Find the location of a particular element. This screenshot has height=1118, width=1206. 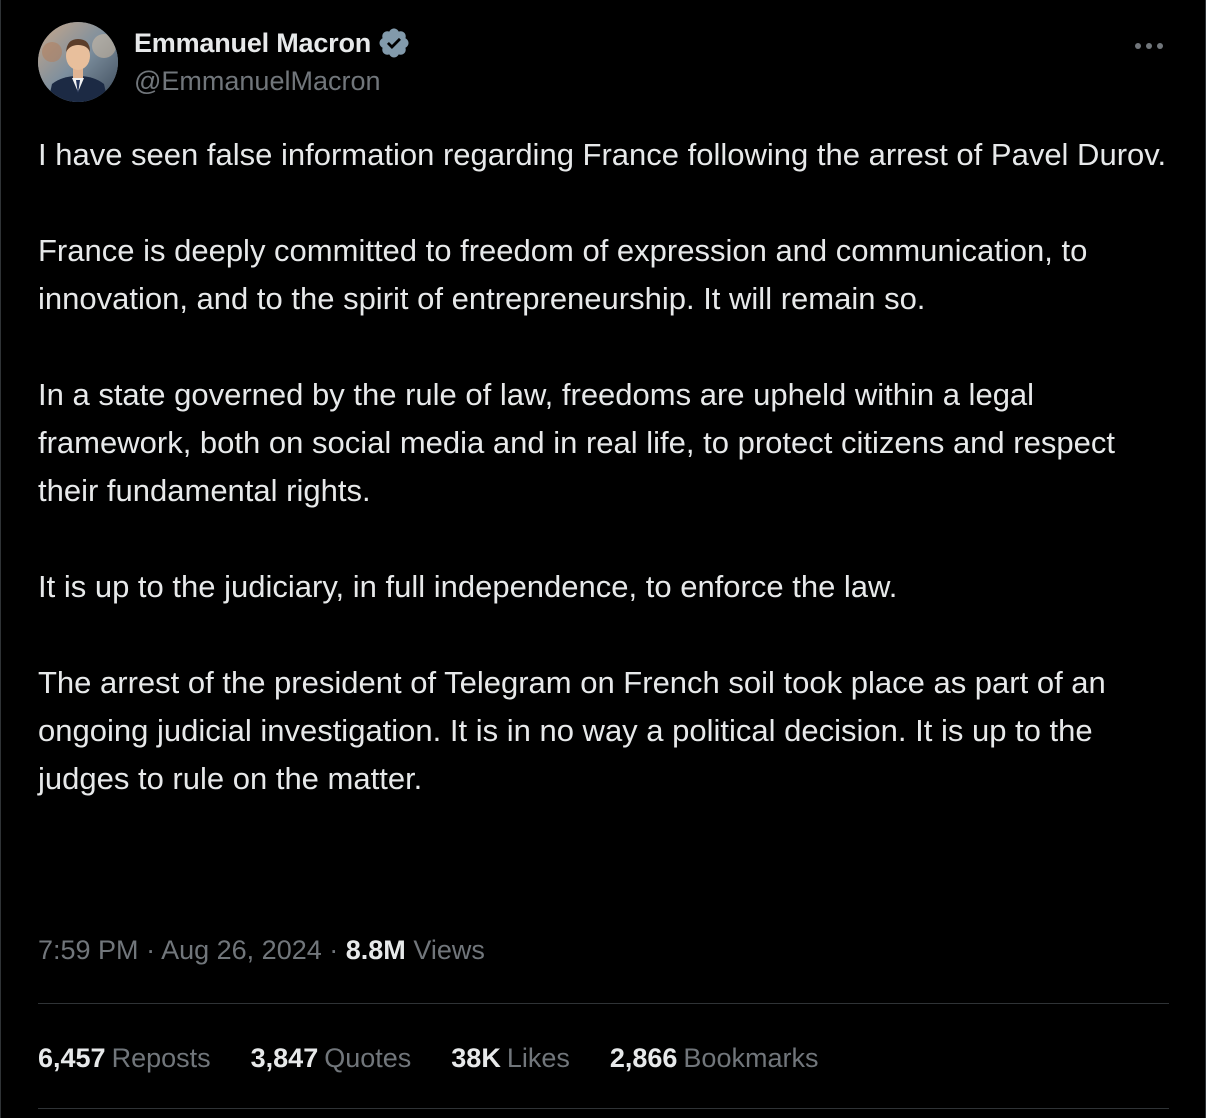

bookmarks-stat: 2,866 Bookmarks is located at coordinates (714, 1058).